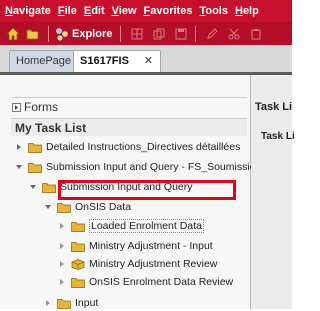 The width and height of the screenshot is (320, 311). What do you see at coordinates (212, 33) in the screenshot?
I see `pencil-icon` at bounding box center [212, 33].